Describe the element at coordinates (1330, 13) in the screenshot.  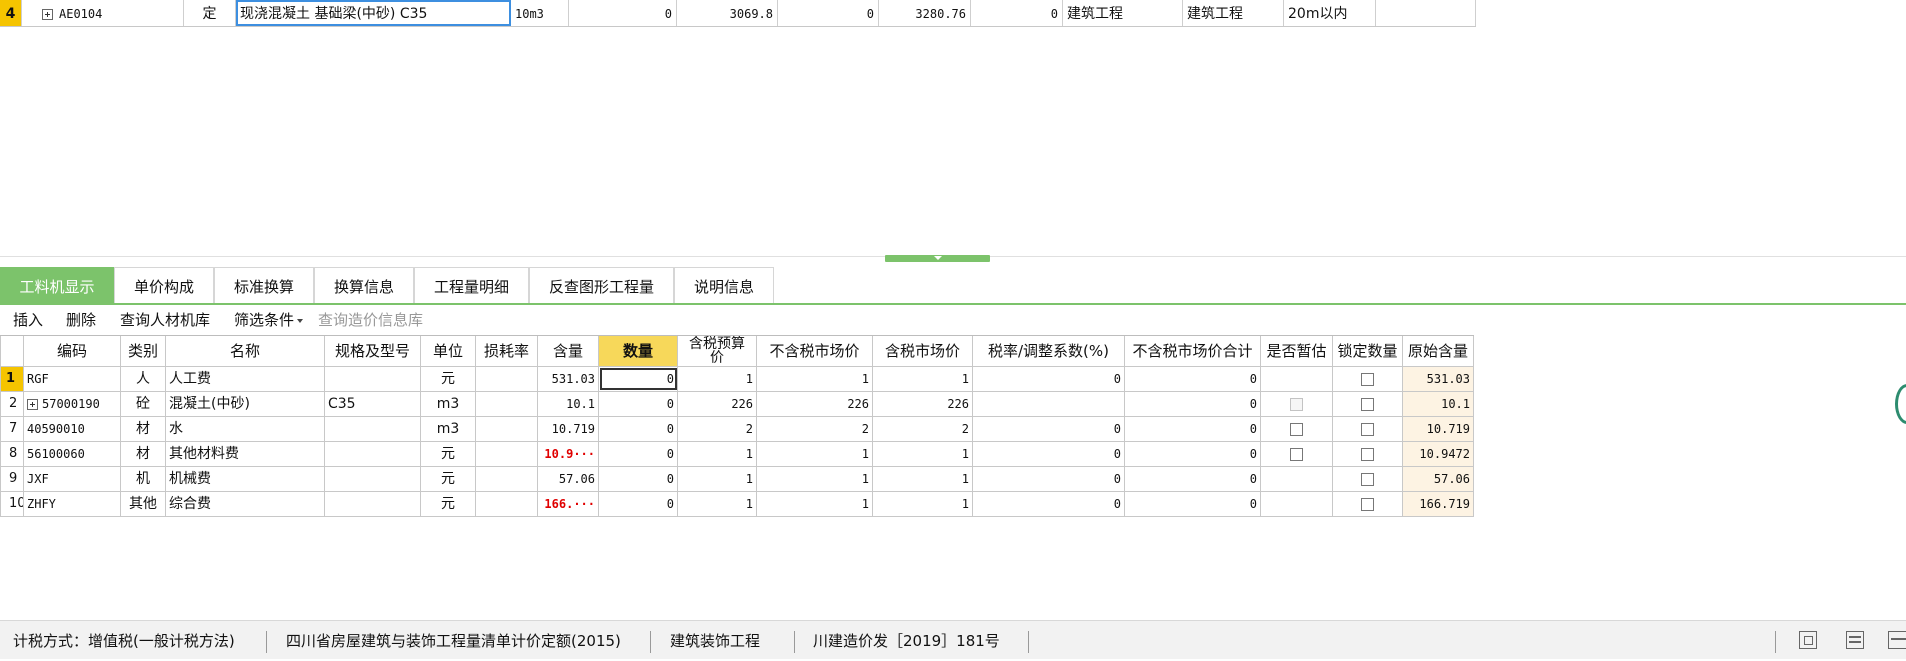
I see `height-cell: 20m以内` at that location.